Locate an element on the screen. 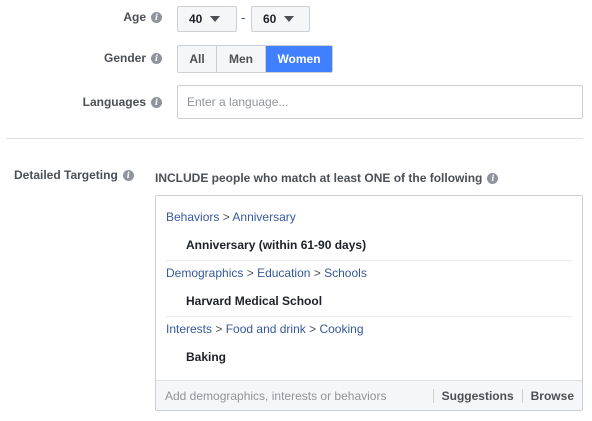  gender-label: Gender i is located at coordinates (133, 58).